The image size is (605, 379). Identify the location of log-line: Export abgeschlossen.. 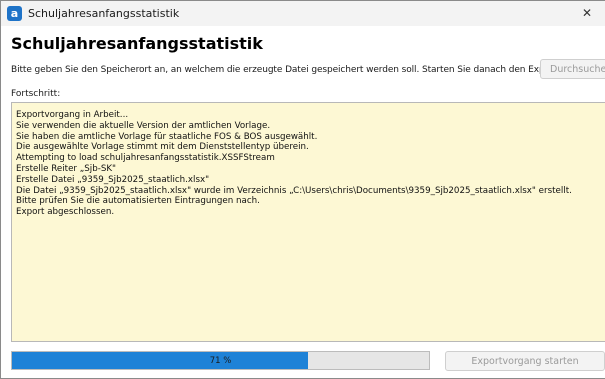
(65, 212).